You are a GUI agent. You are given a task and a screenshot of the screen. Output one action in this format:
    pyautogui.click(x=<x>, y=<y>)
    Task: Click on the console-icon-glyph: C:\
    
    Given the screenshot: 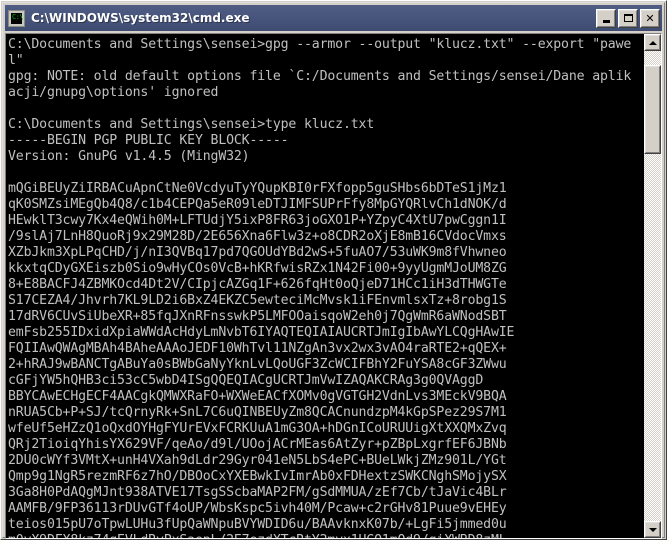 What is the action you would take?
    pyautogui.click(x=18, y=16)
    